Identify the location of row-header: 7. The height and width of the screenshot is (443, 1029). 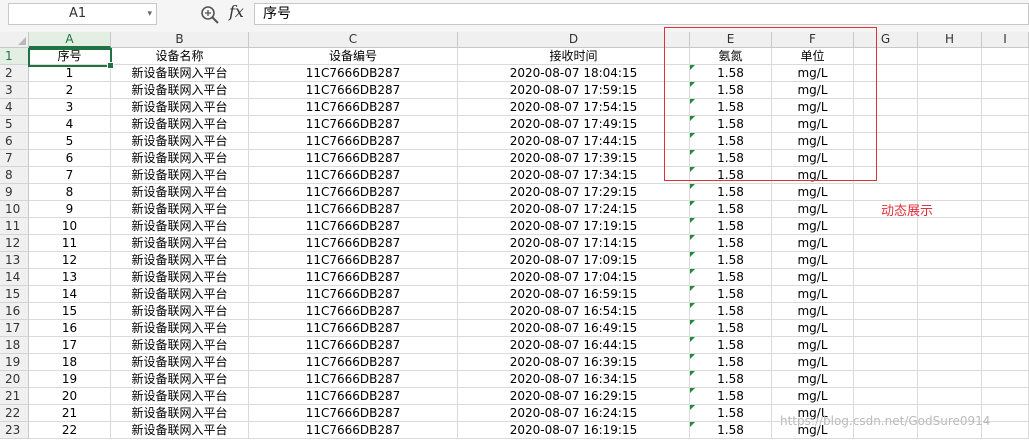
(14, 158).